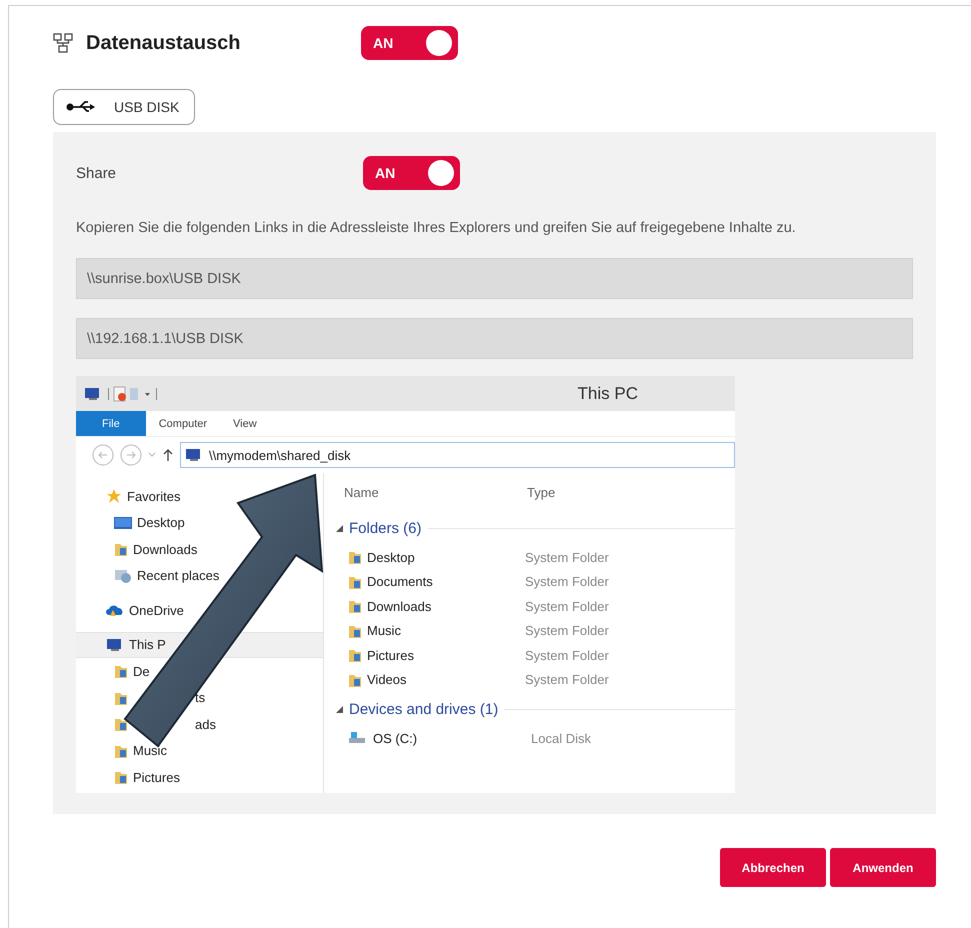  What do you see at coordinates (163, 43) in the screenshot?
I see `section-title: Datenaustausch` at bounding box center [163, 43].